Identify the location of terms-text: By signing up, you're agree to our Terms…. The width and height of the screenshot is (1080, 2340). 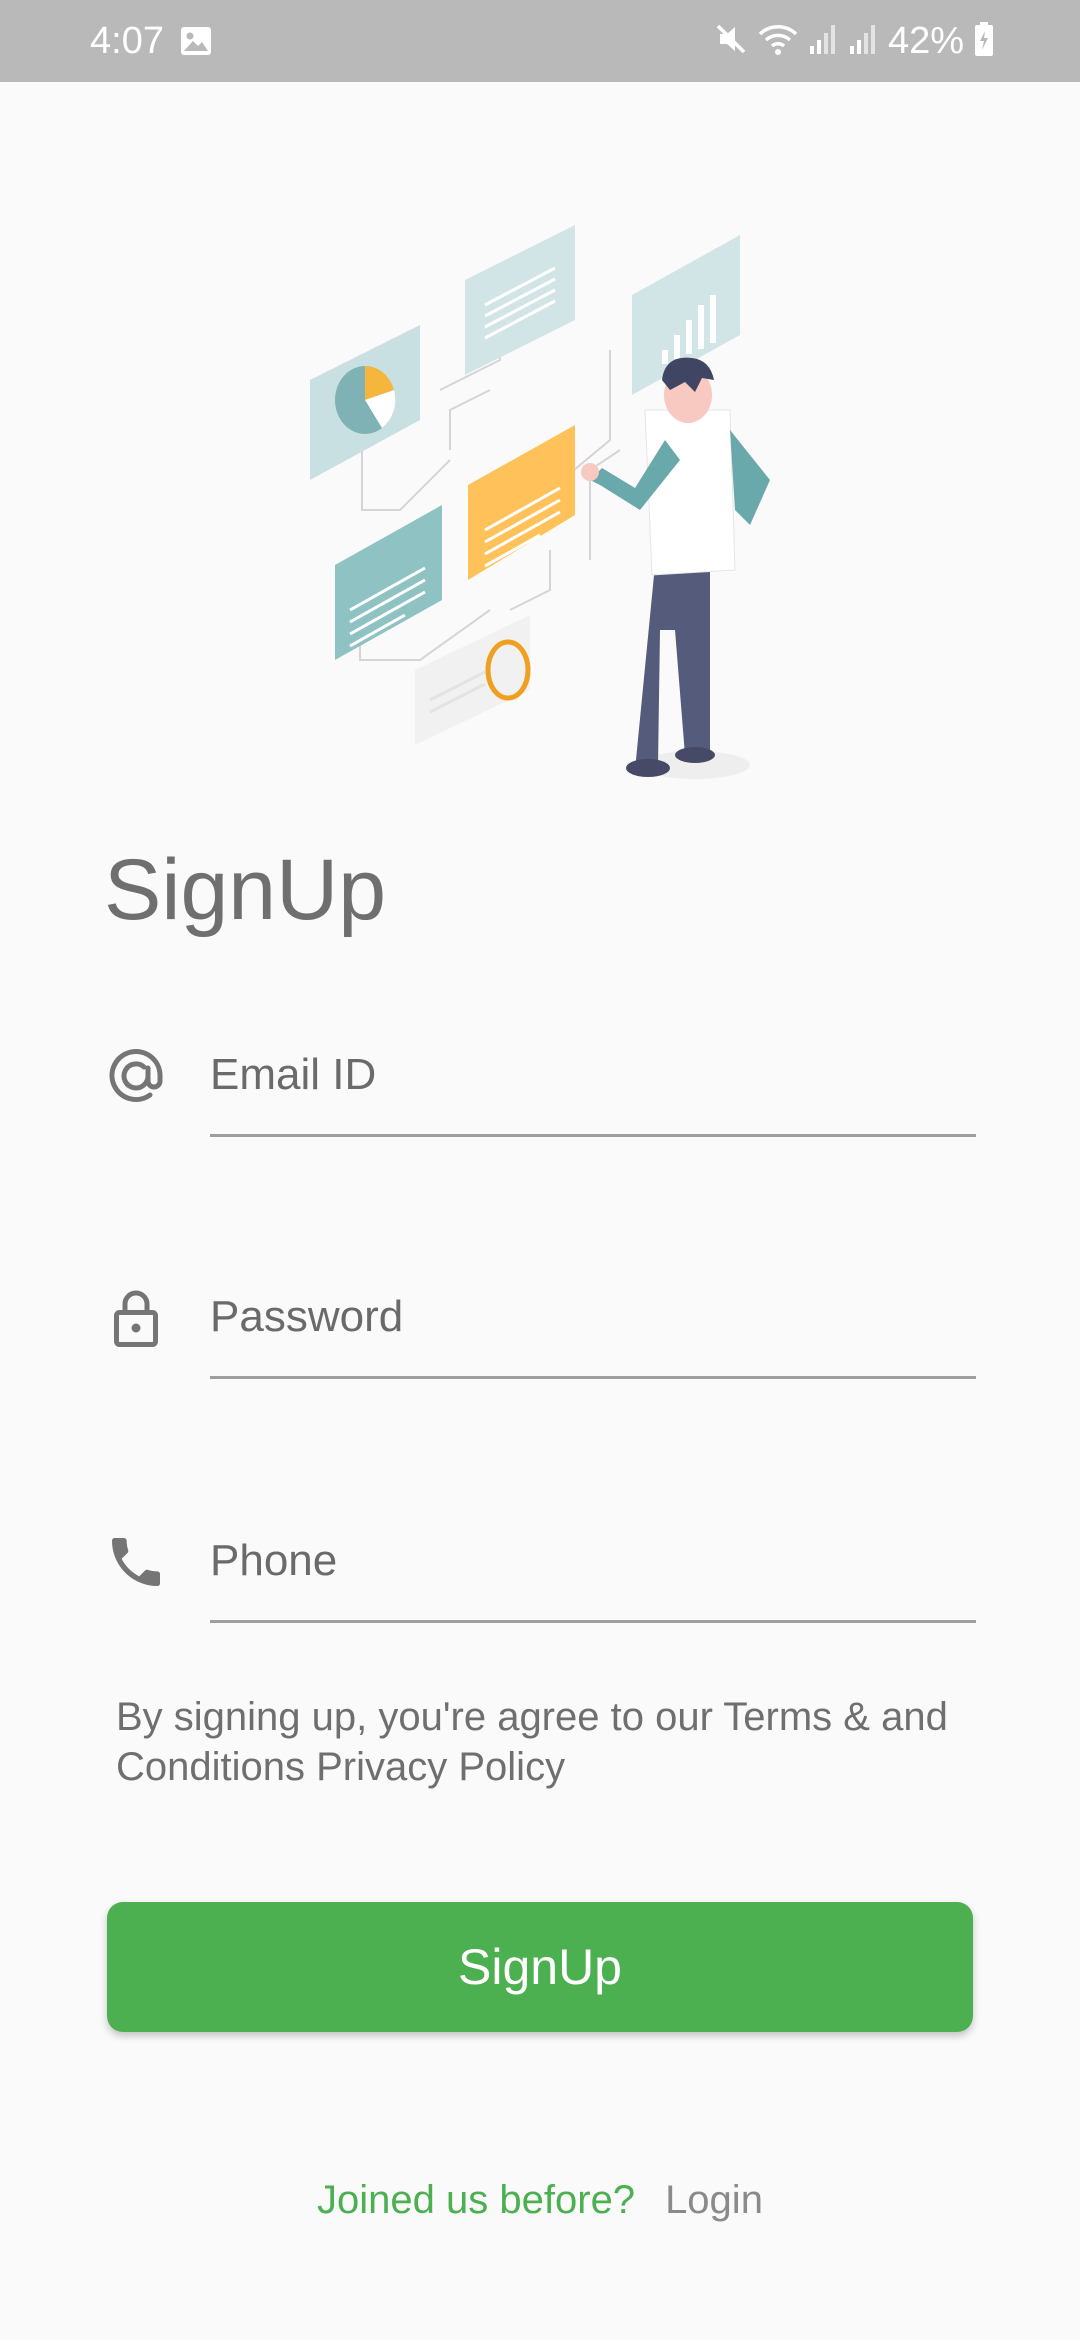
(532, 1742).